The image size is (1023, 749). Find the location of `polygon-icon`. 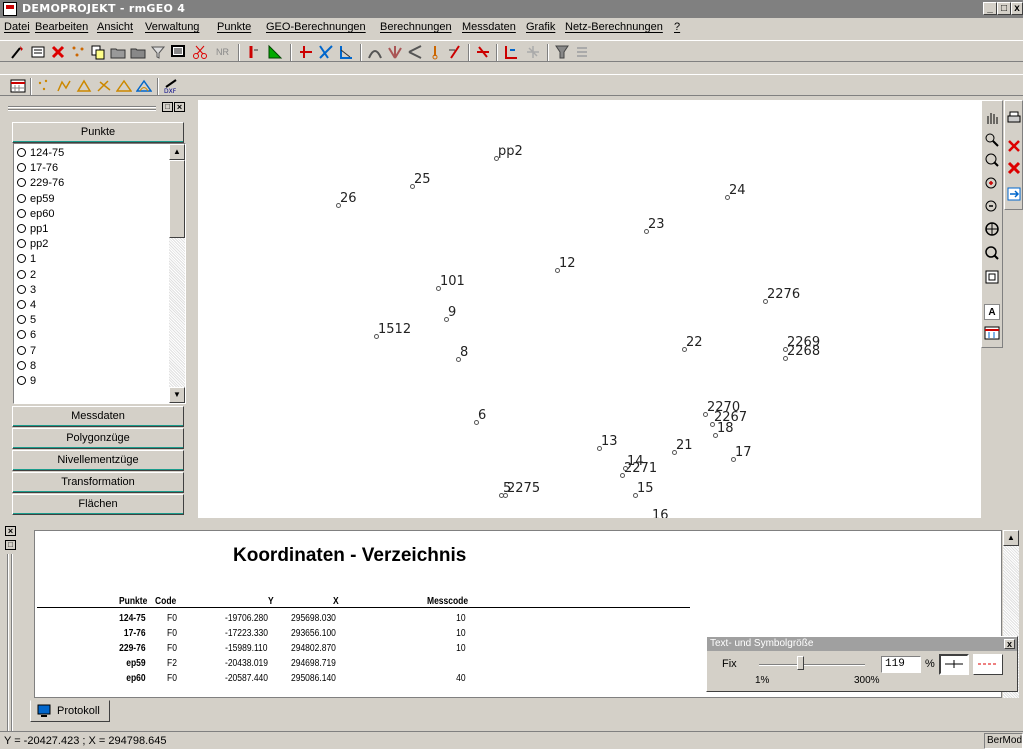

polygon-icon is located at coordinates (84, 86).